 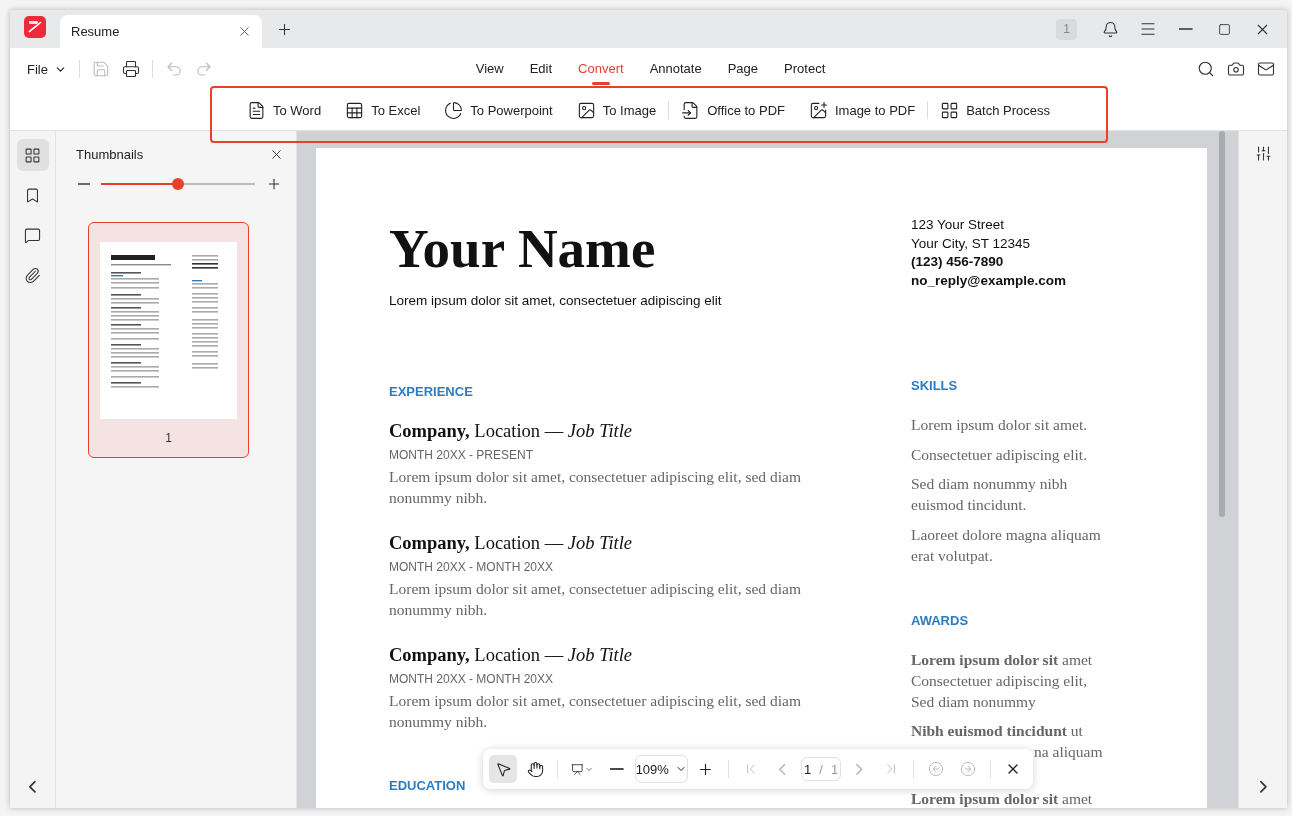 I want to click on arrow-left-circle-icon, so click(x=936, y=769).